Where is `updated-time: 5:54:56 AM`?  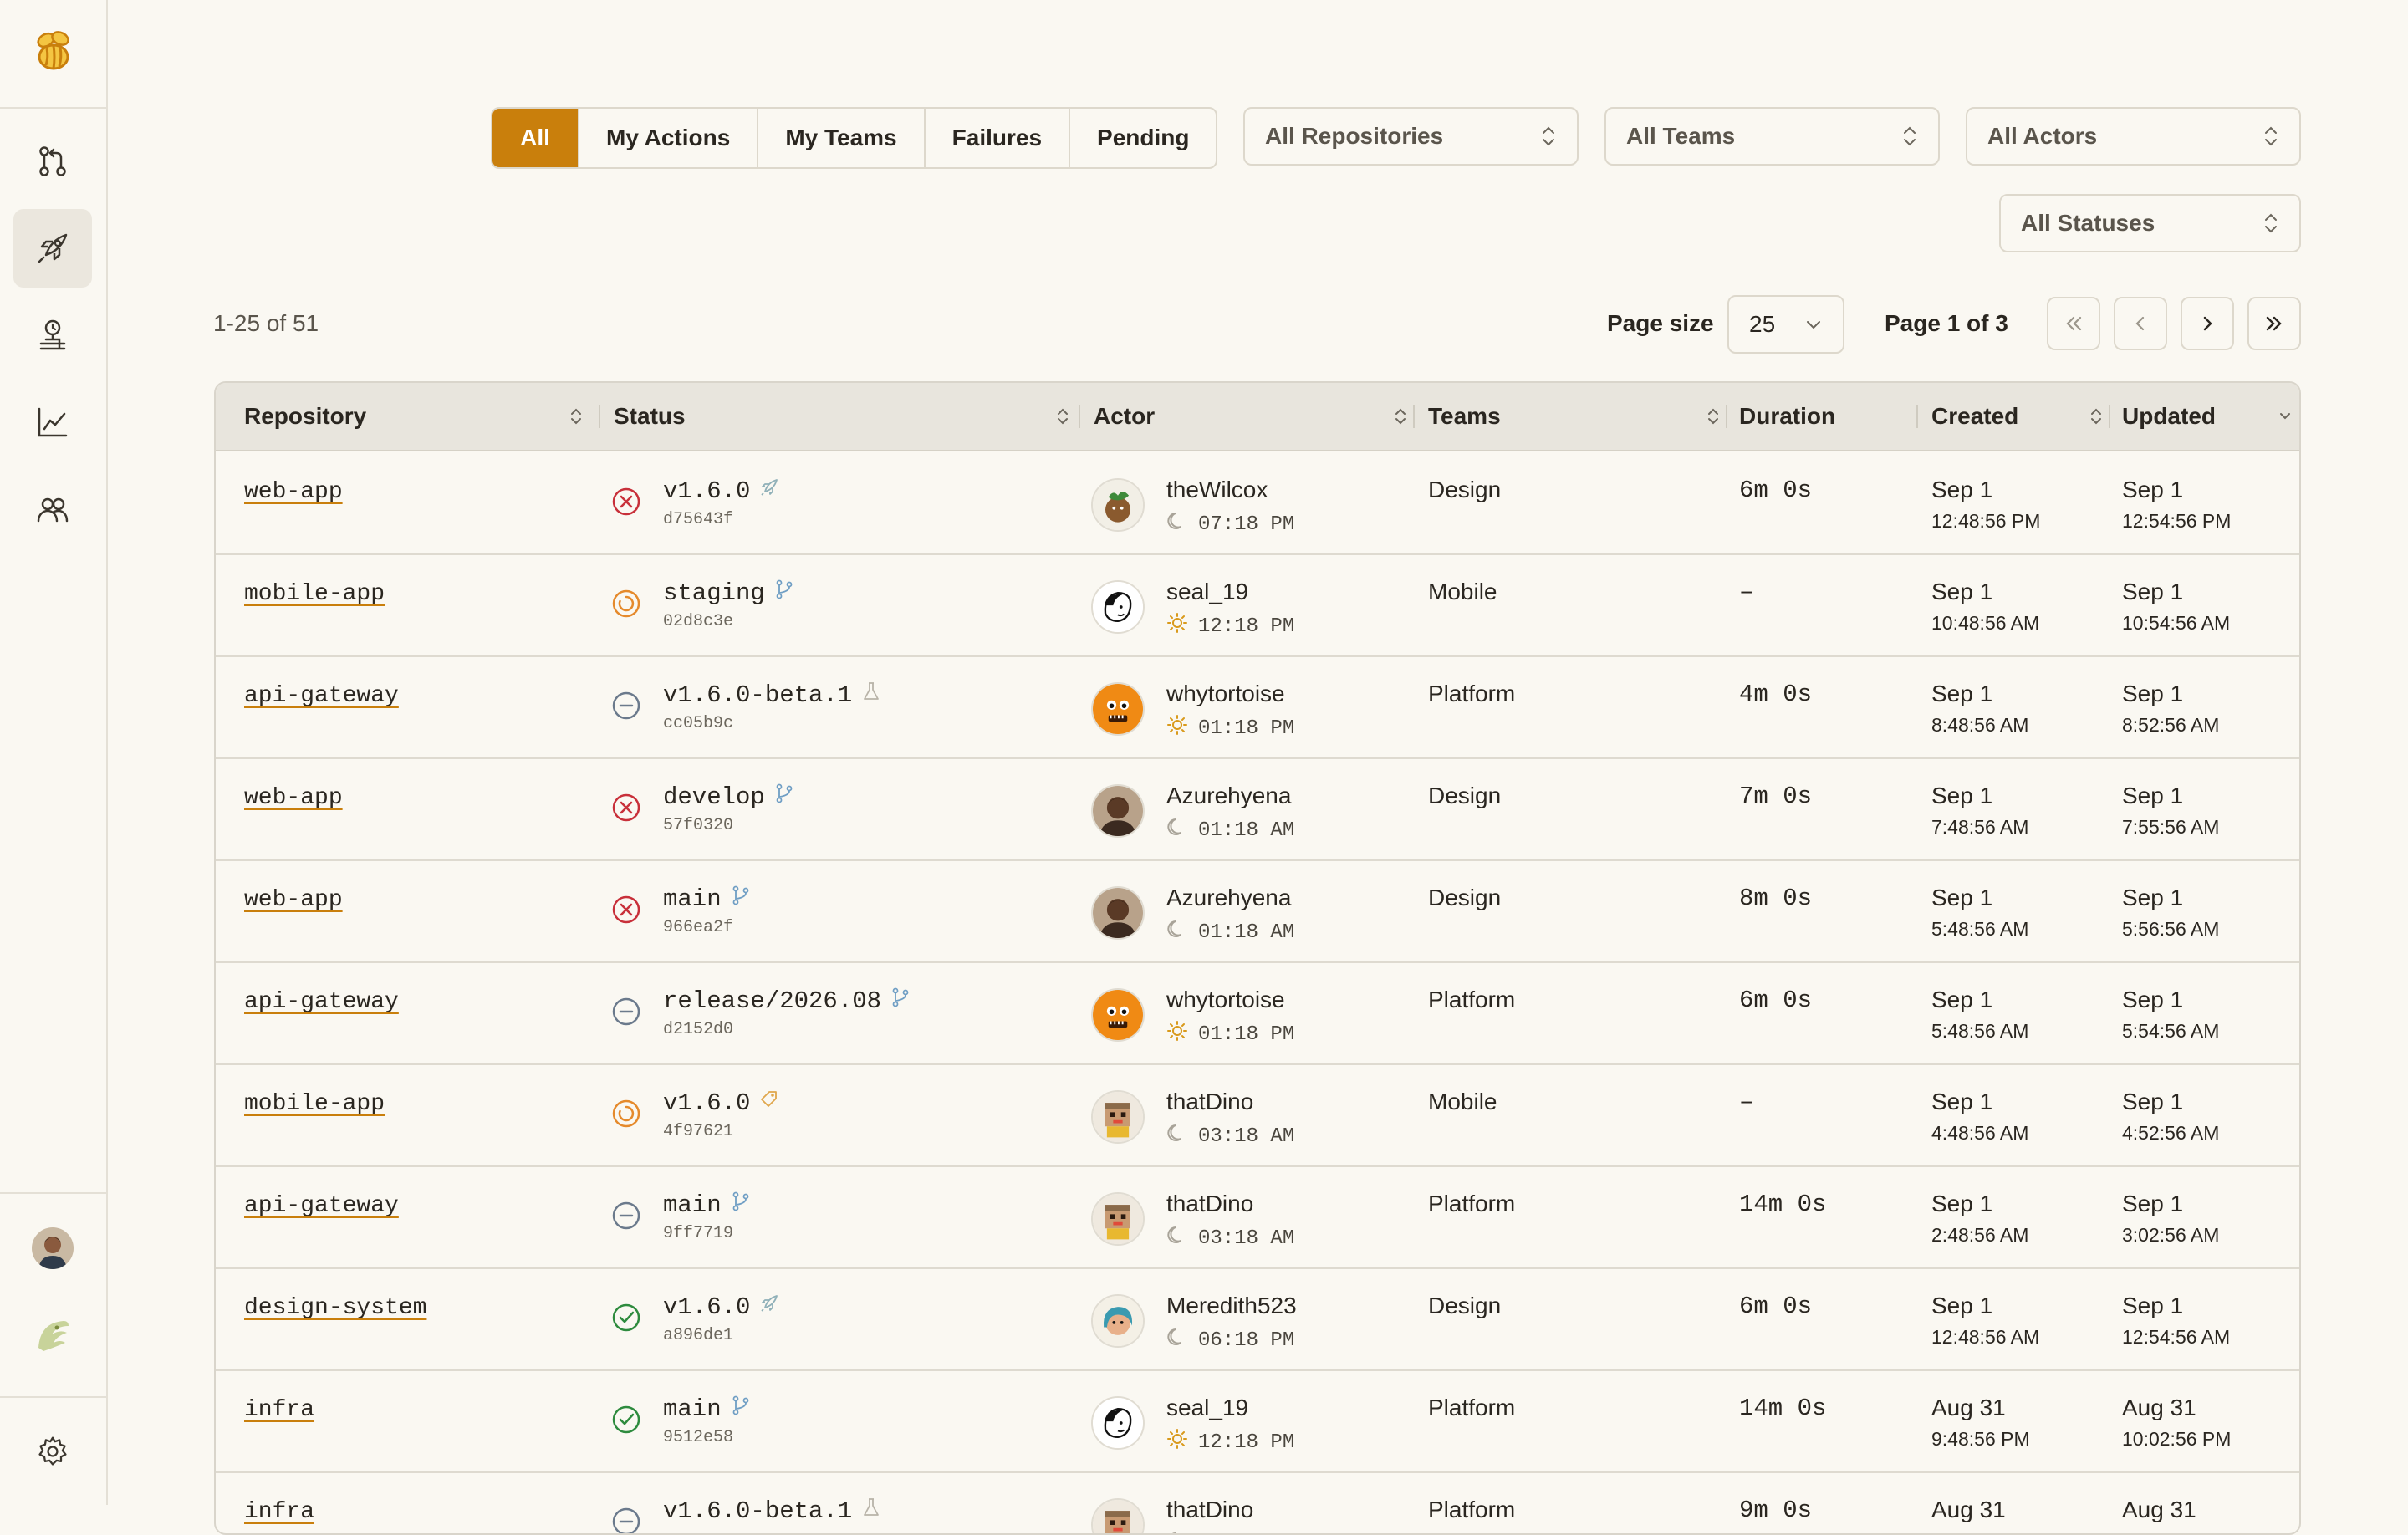
updated-time: 5:54:56 AM is located at coordinates (2171, 1031).